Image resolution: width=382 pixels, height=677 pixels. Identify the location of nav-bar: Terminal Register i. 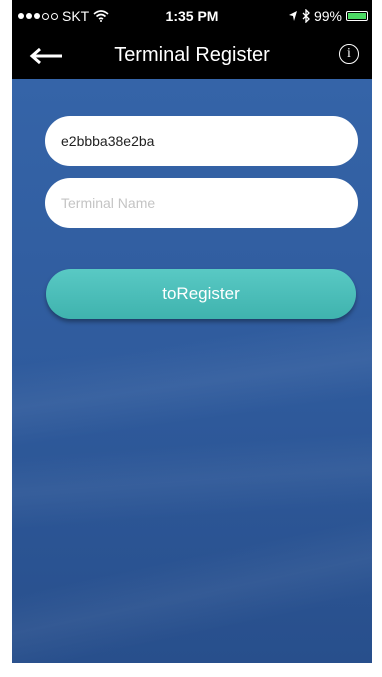
(192, 56).